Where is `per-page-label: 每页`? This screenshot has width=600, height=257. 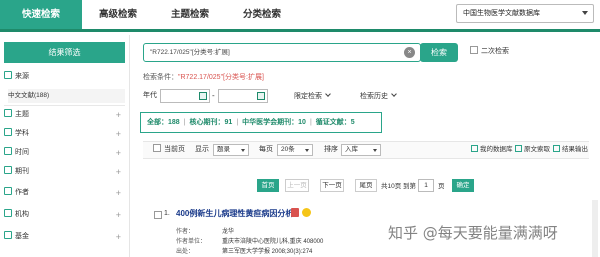
per-page-label: 每页 is located at coordinates (266, 149).